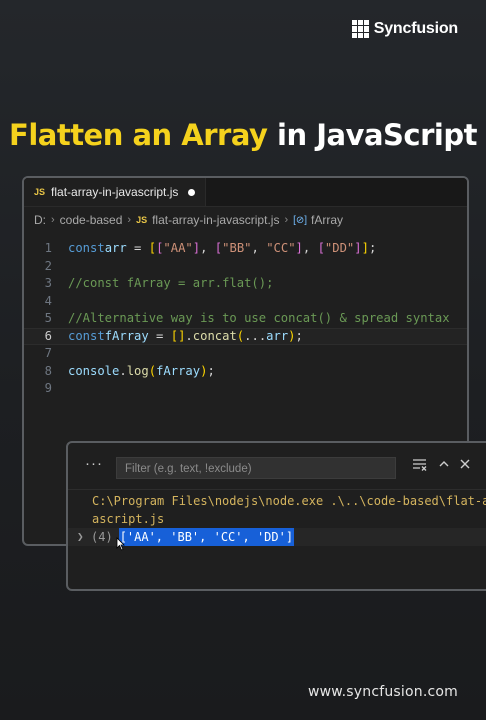 The height and width of the screenshot is (720, 486). I want to click on console-toolbar: ··· Filter (e.g. text, !exclude), so click(277, 466).